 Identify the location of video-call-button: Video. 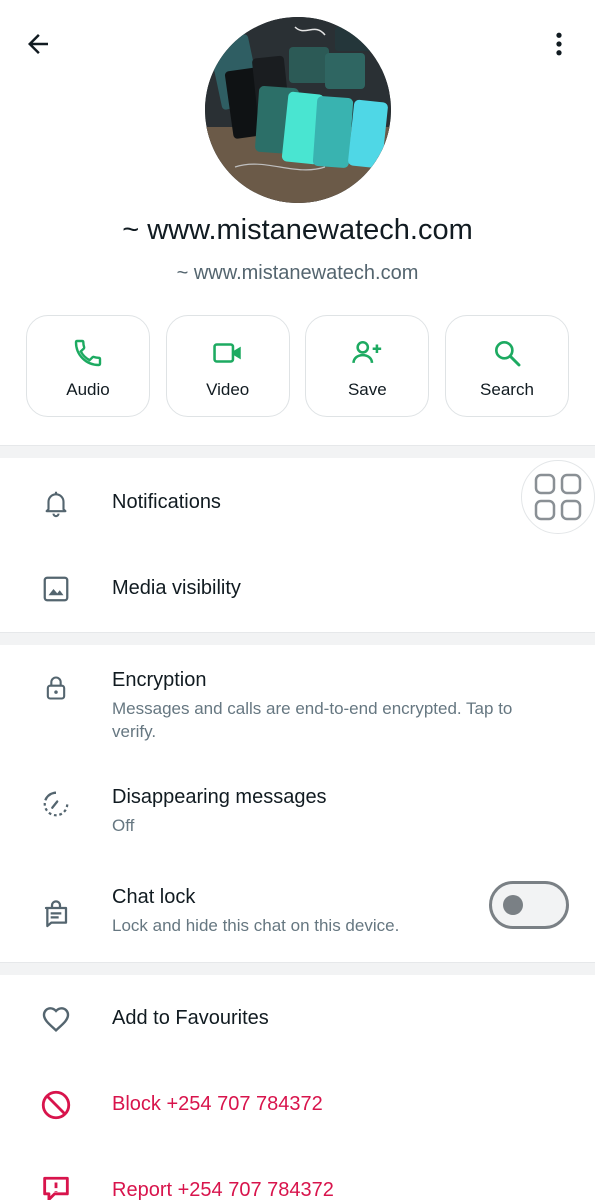
(227, 366).